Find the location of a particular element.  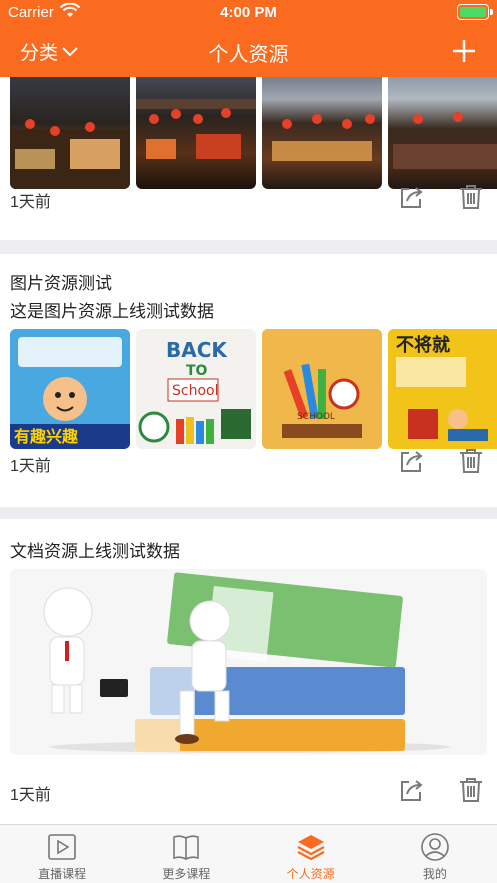

svg-text: 有趣兴趣 is located at coordinates (46, 436).